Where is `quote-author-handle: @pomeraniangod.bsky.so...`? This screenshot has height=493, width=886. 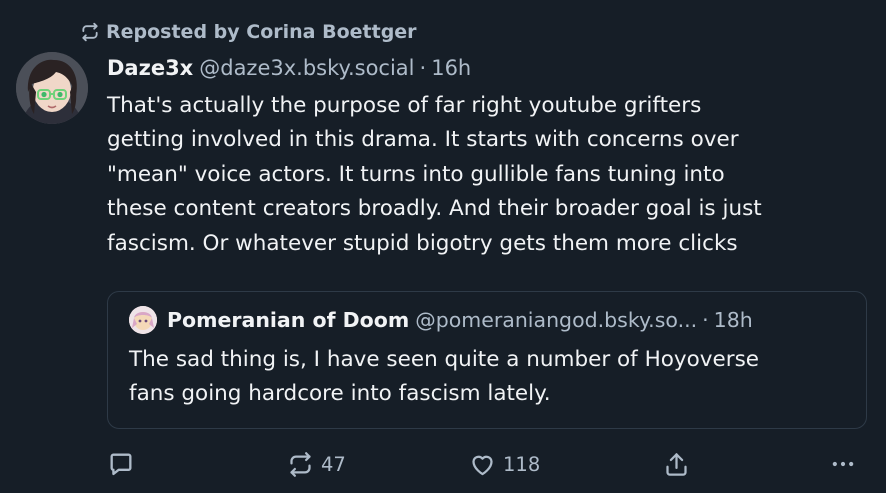
quote-author-handle: @pomeraniangod.bsky.so... is located at coordinates (556, 320).